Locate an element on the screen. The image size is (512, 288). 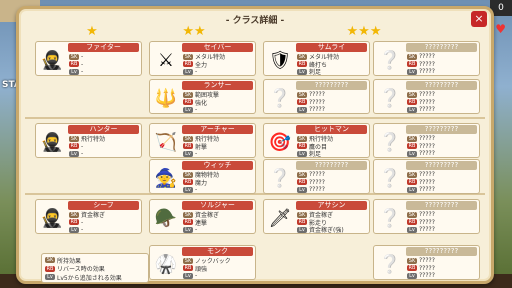
class-name: ソルジャー is located at coordinates (217, 205).